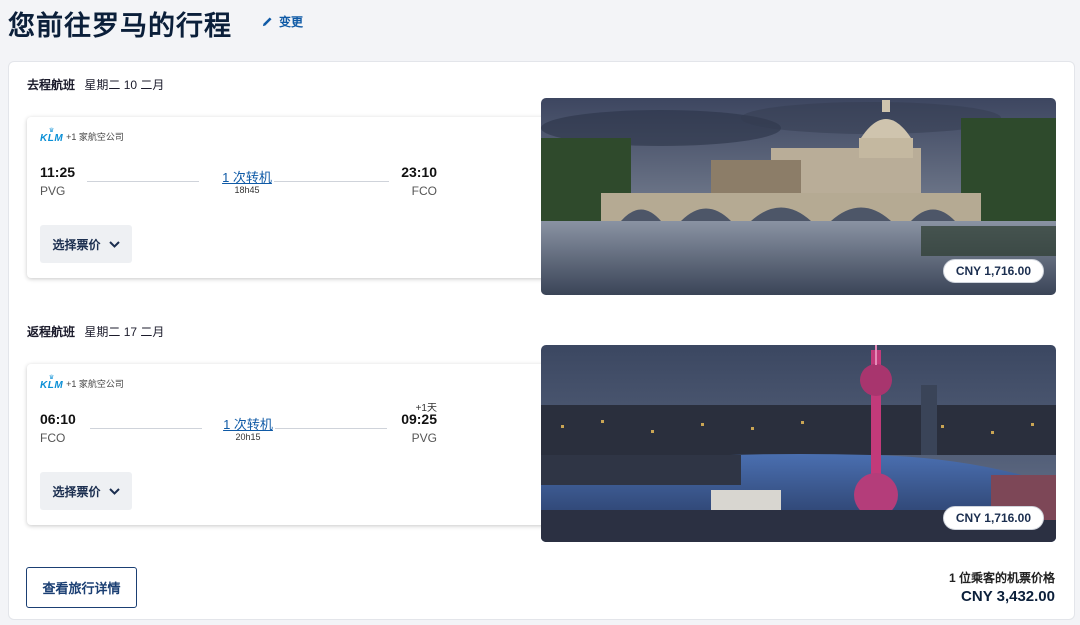  I want to click on edit-trip-link: 变更, so click(282, 21).